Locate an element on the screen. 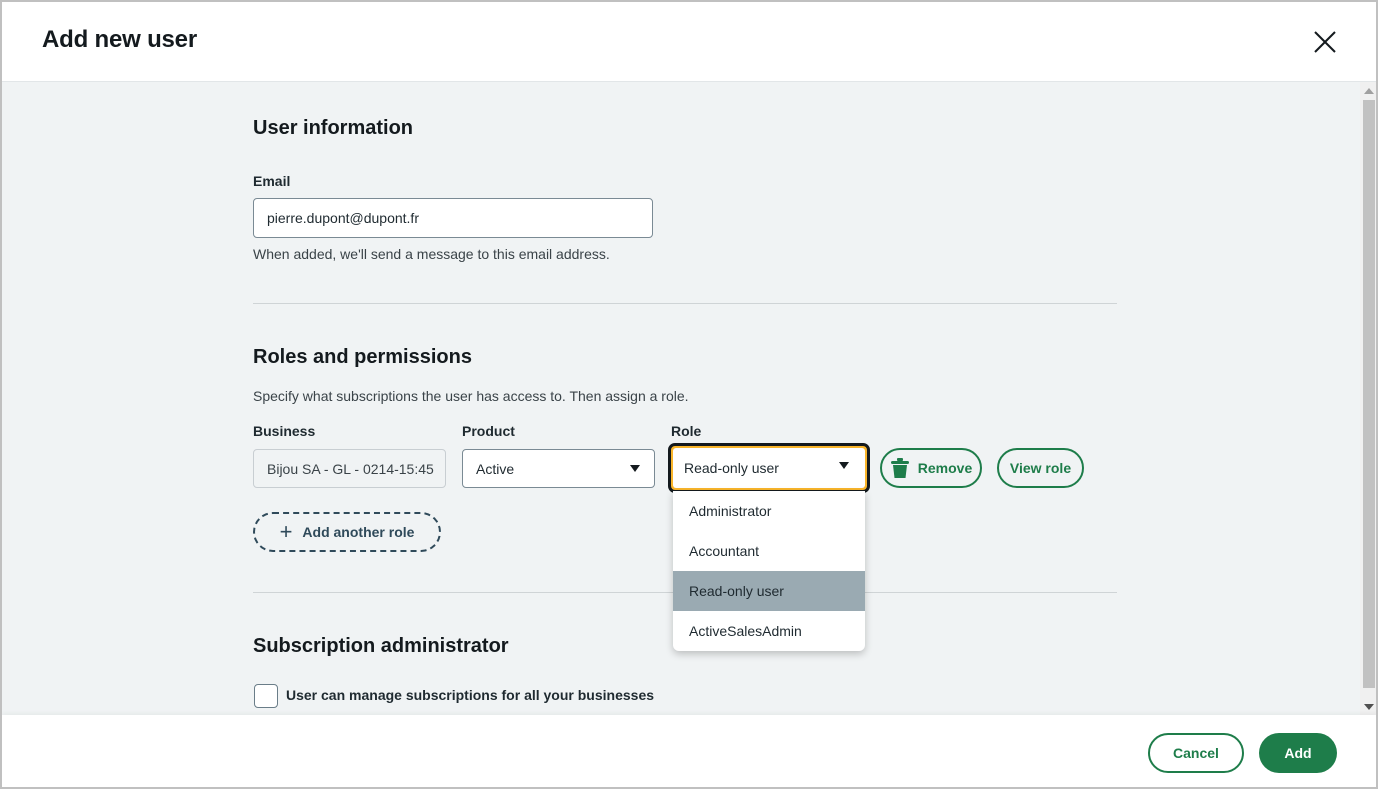  close-button is located at coordinates (1325, 42).